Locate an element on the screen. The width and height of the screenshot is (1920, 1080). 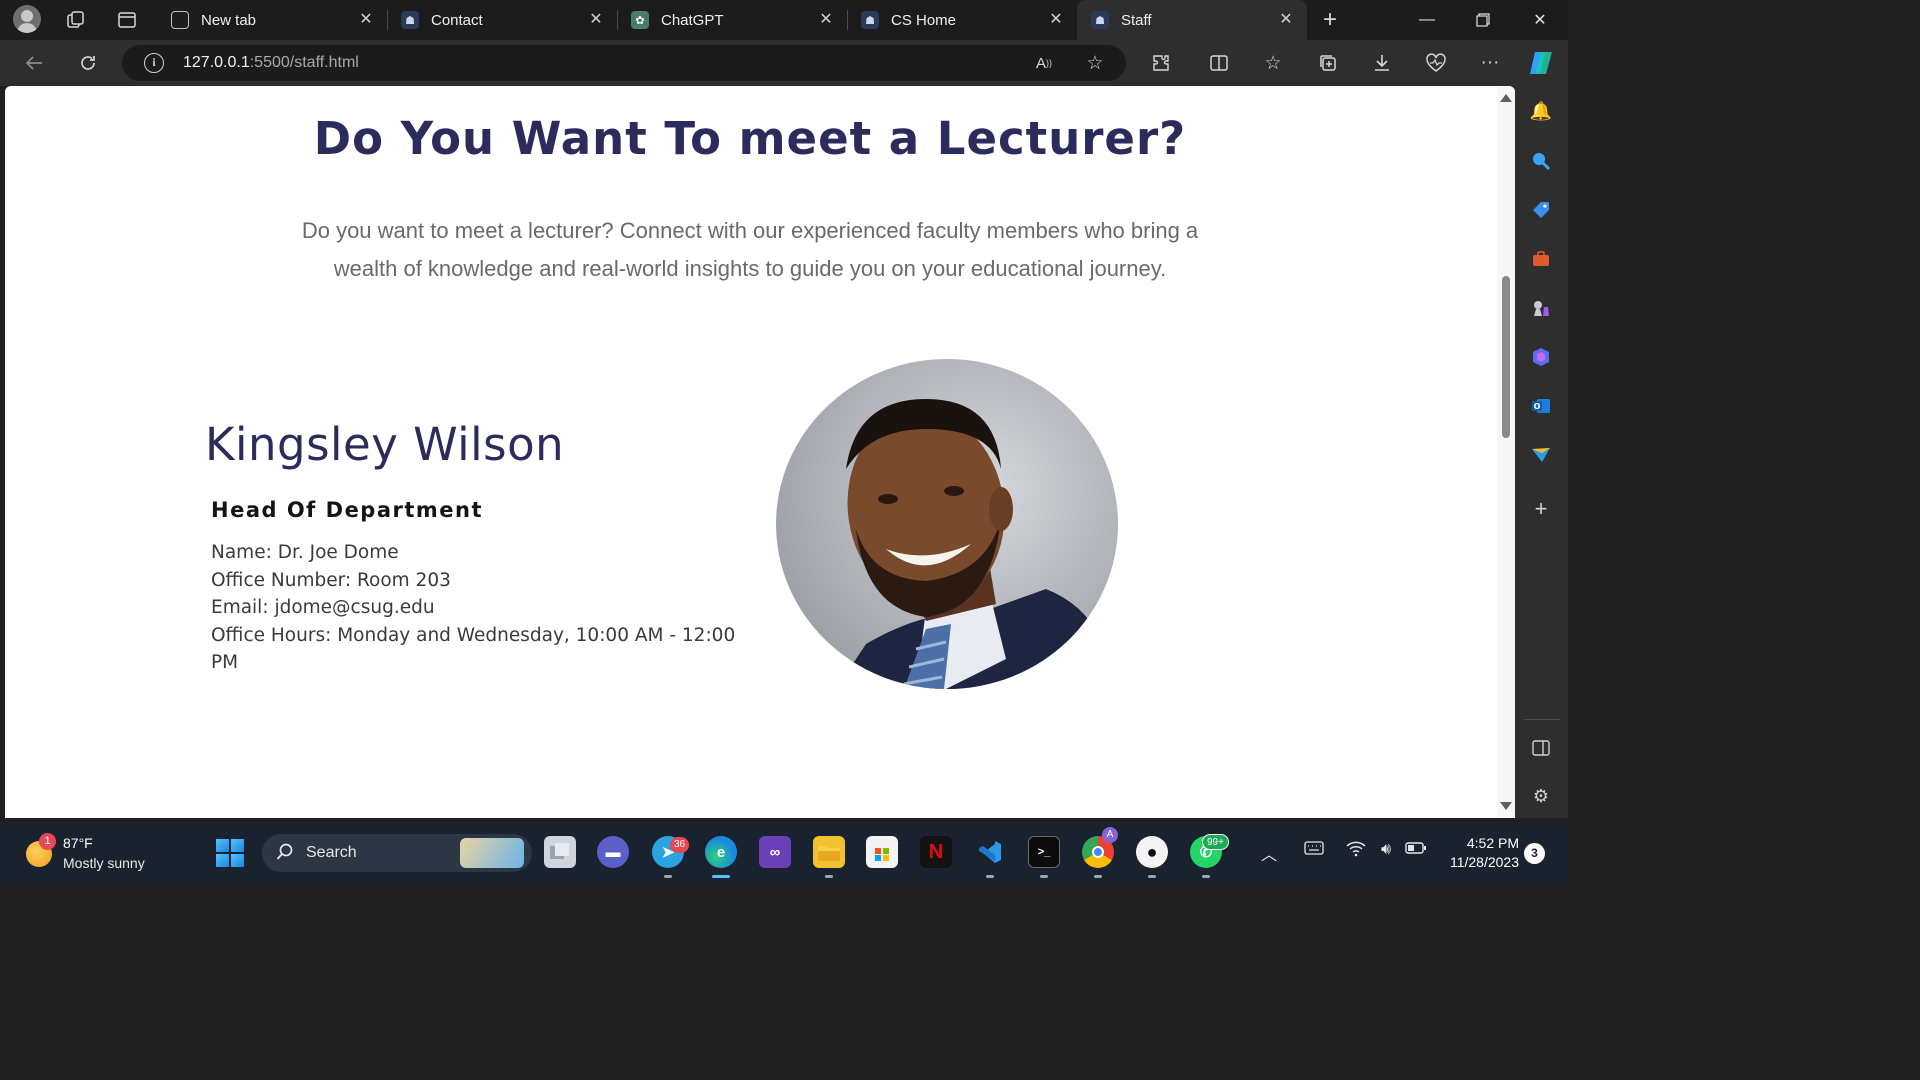
wifi-icon is located at coordinates (1356, 853).